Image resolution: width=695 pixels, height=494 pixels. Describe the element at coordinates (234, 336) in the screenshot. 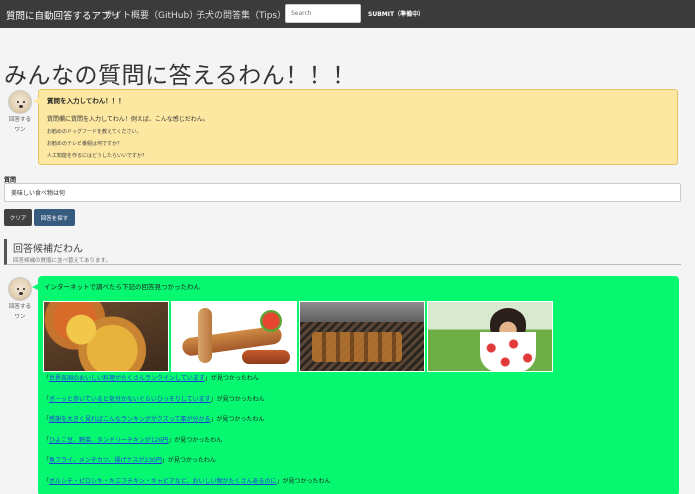

I see `sausage-image` at that location.